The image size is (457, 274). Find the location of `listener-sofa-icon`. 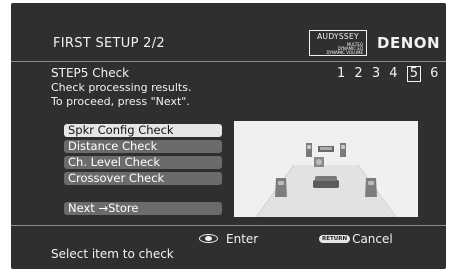

listener-sofa-icon is located at coordinates (326, 182).